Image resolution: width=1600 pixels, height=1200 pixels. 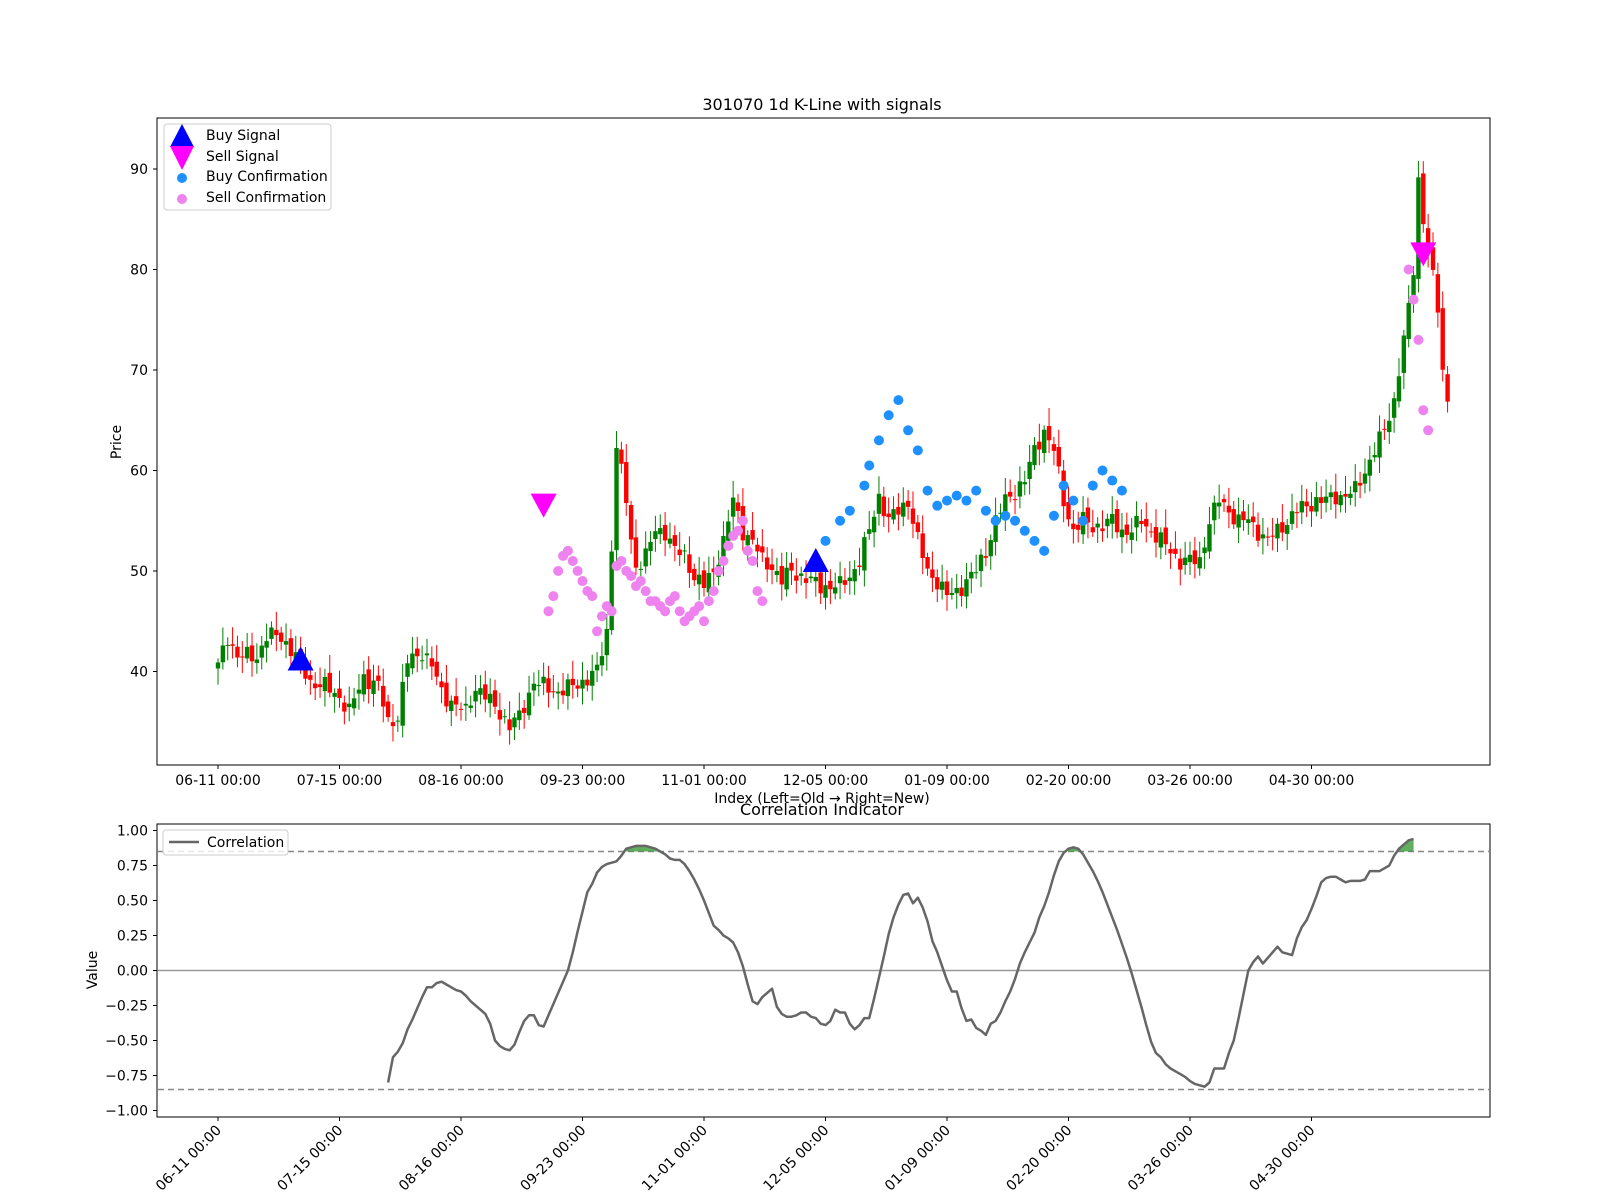 I want to click on kline-y-tick-label: 80, so click(x=139, y=271).